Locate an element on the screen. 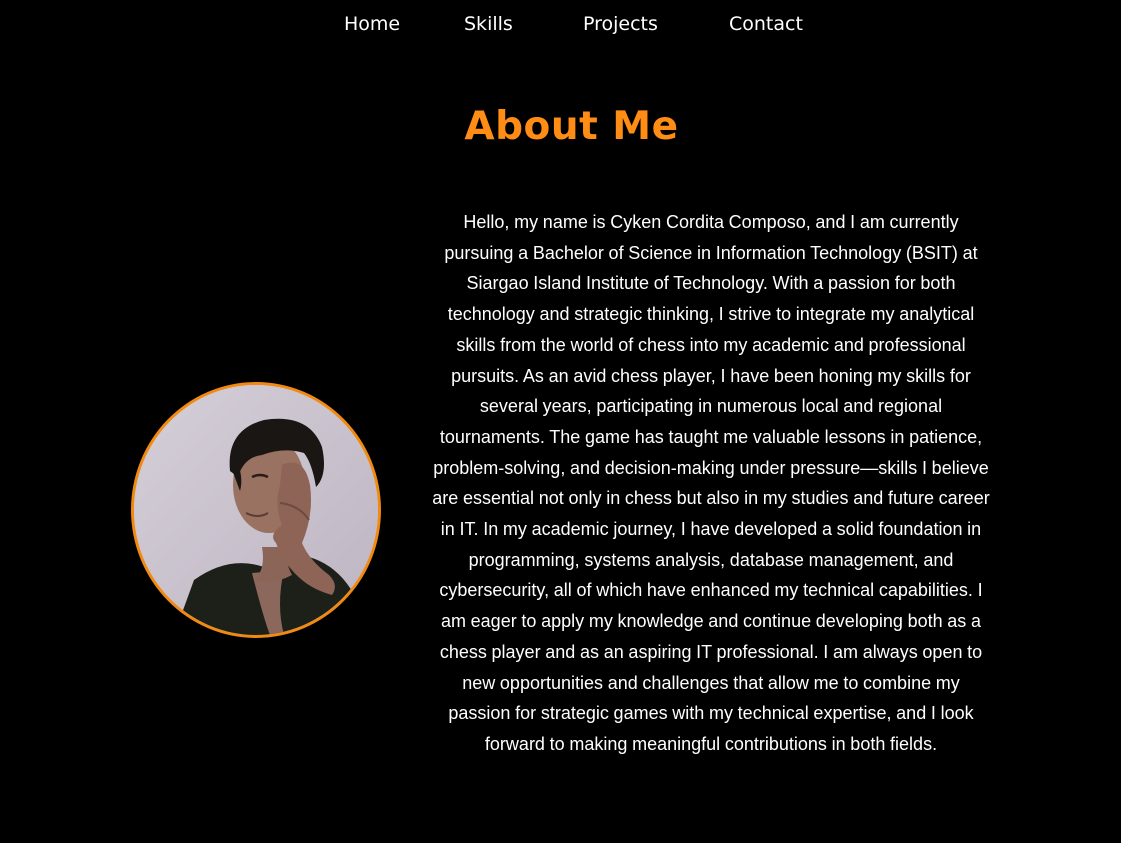  top-navigation: Home Skills Projects Contact is located at coordinates (560, 26).